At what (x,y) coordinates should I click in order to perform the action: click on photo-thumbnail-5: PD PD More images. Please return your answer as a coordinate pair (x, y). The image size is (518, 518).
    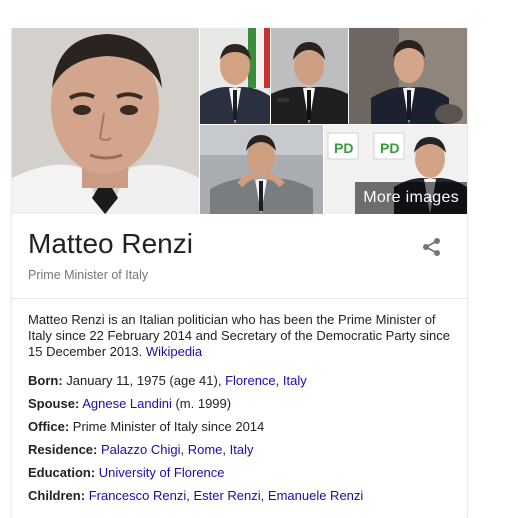
    Looking at the image, I should click on (395, 169).